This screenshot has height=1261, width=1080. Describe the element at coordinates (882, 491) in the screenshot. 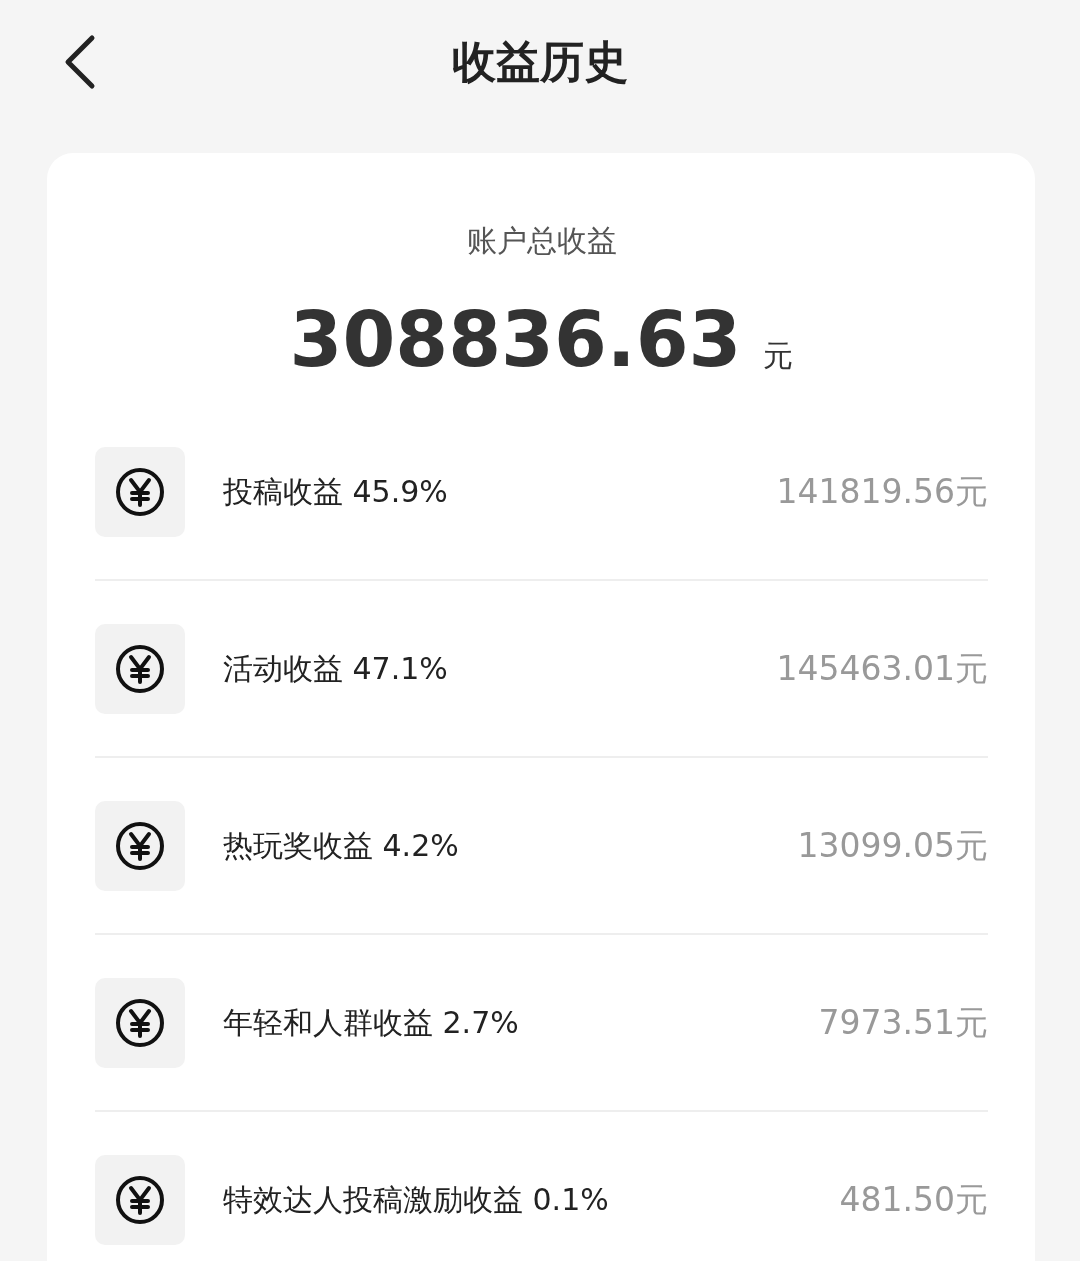

I see `income-amount: 141819.56元` at that location.